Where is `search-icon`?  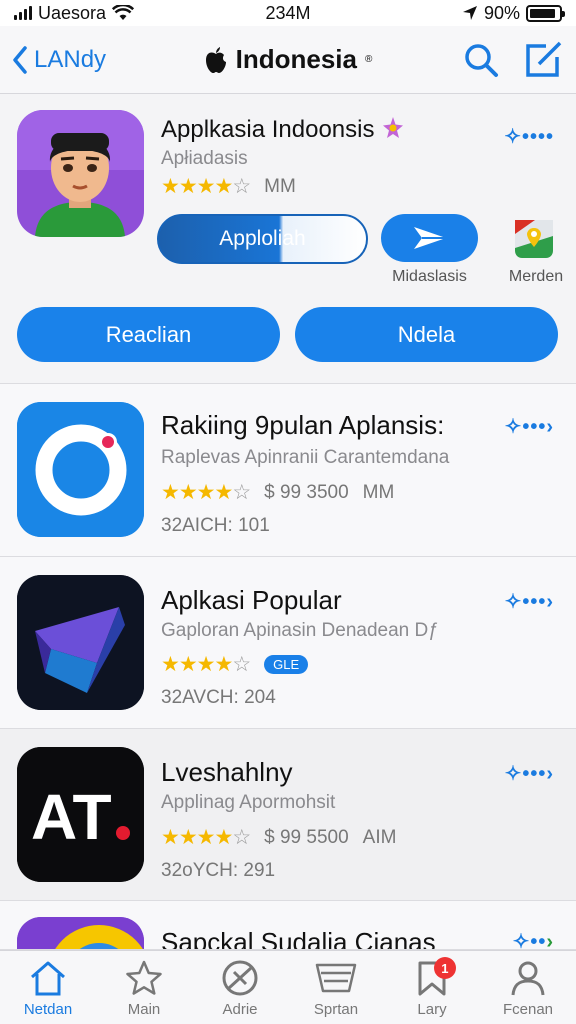
search-icon is located at coordinates (481, 60).